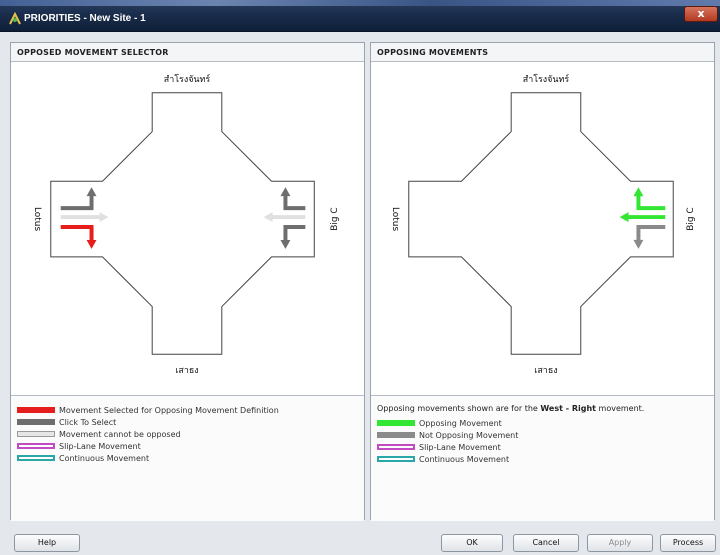 The image size is (720, 555). I want to click on ok-button: OK, so click(472, 543).